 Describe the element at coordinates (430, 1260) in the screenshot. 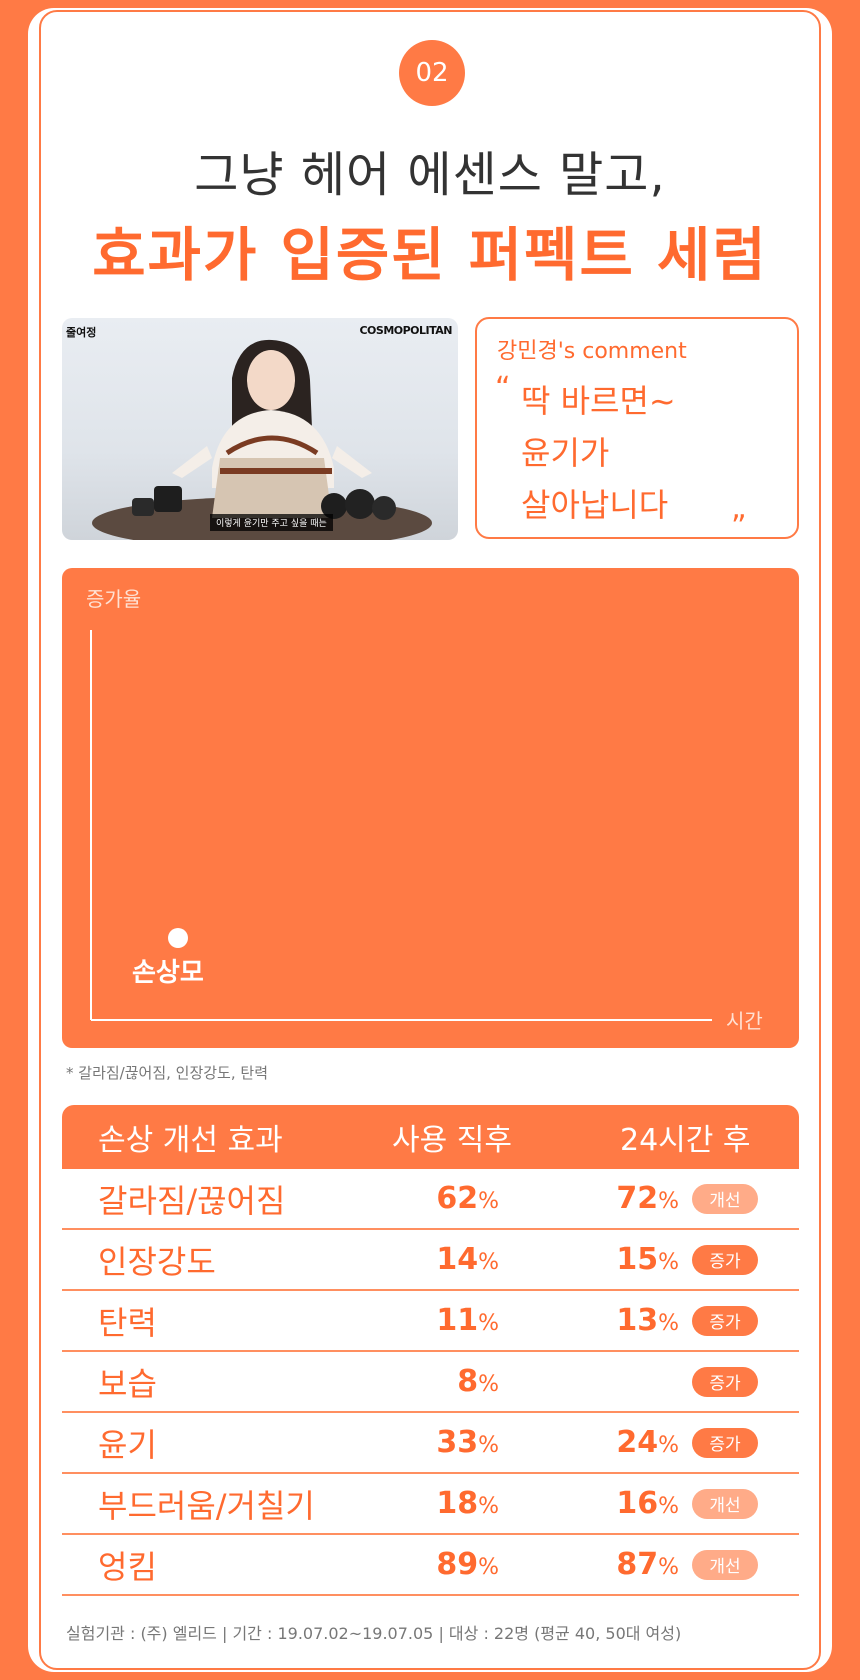

I see `table-row: 인장강도 14% 15% 증가` at that location.